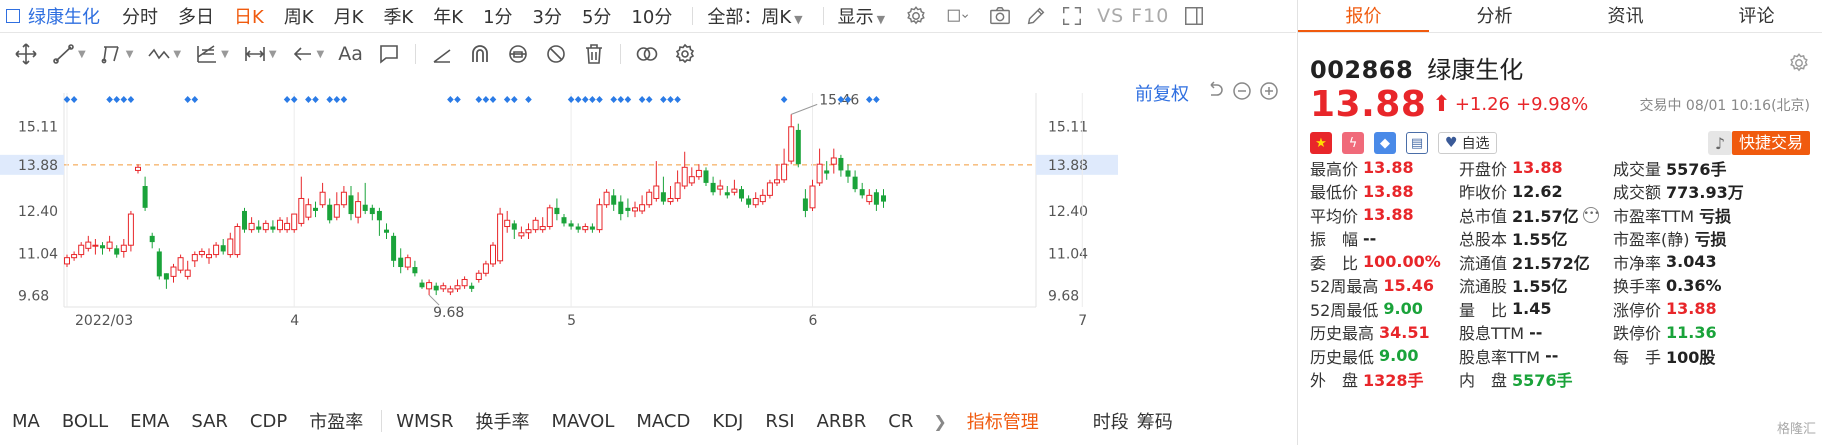 This screenshot has width=1822, height=445. What do you see at coordinates (582, 421) in the screenshot?
I see `indicator-mavol: MAVOL` at bounding box center [582, 421].